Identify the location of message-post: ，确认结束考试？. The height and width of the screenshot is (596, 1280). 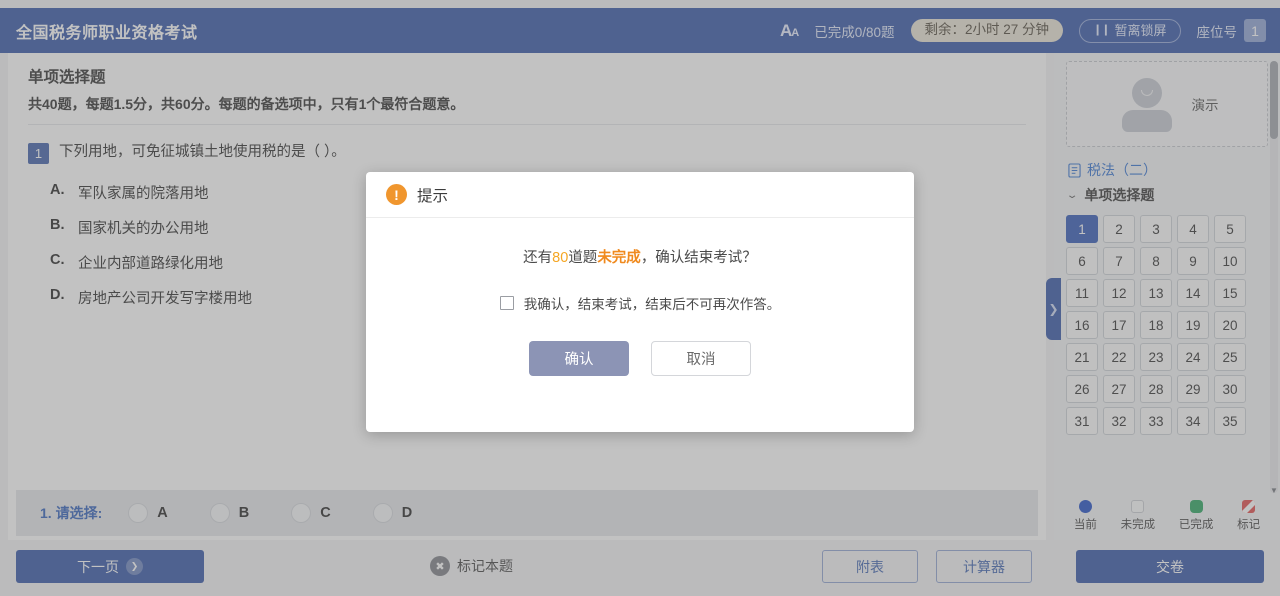
(698, 258).